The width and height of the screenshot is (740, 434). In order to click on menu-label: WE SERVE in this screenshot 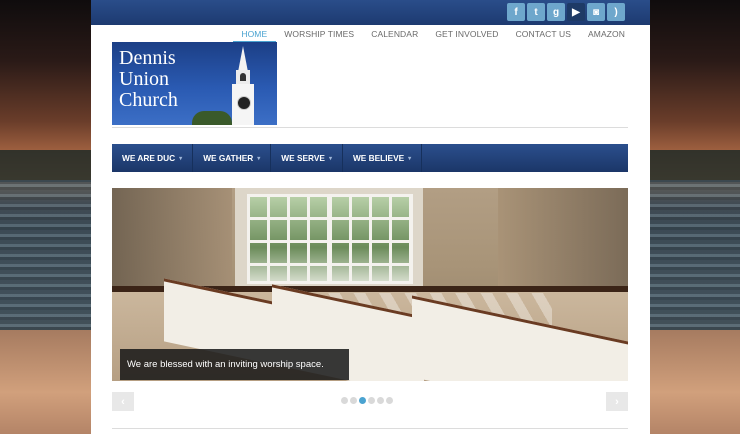, I will do `click(303, 158)`.